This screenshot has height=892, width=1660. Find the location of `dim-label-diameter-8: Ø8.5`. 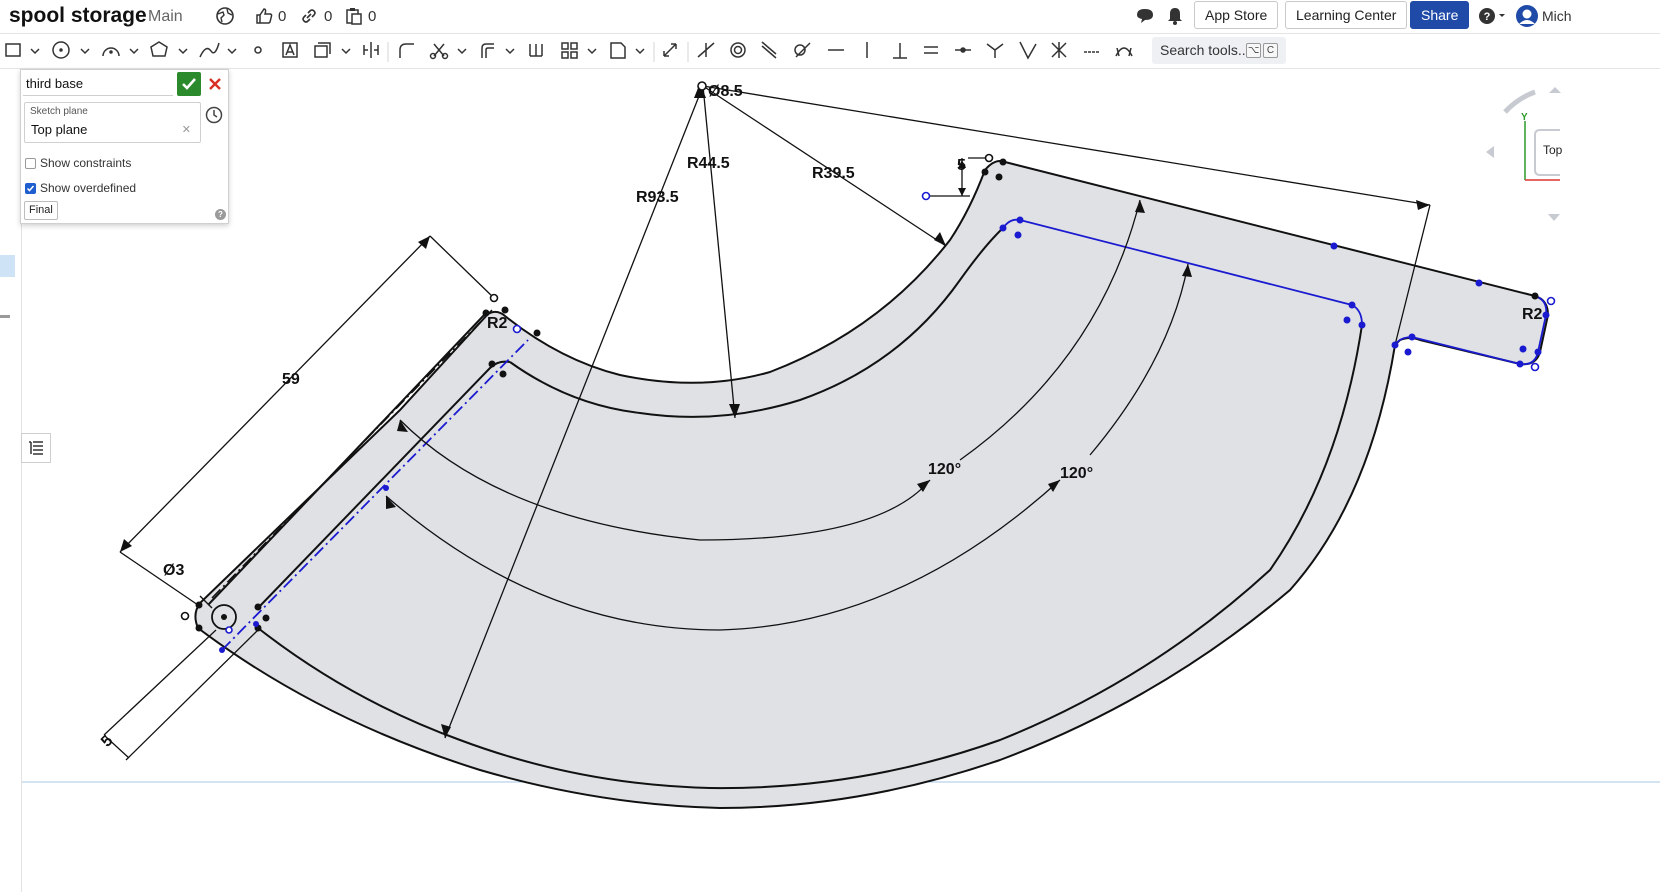

dim-label-diameter-8: Ø8.5 is located at coordinates (725, 91).